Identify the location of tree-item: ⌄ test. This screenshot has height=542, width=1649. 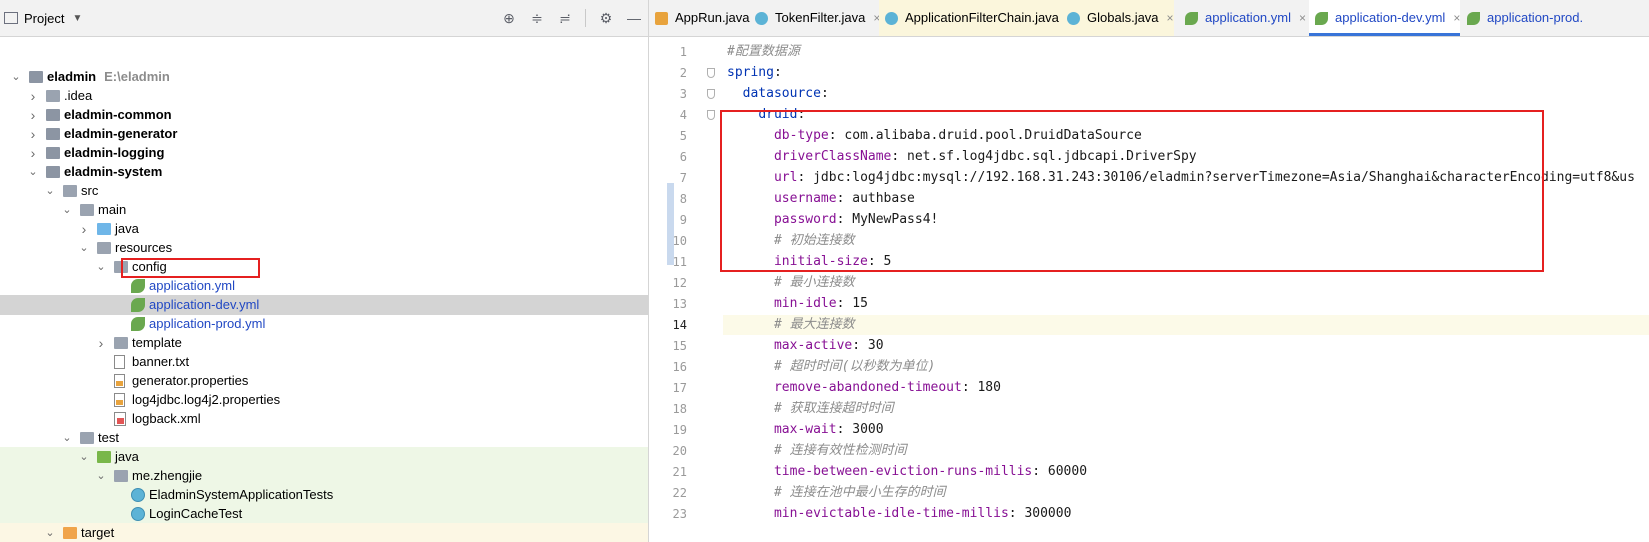
(324, 438).